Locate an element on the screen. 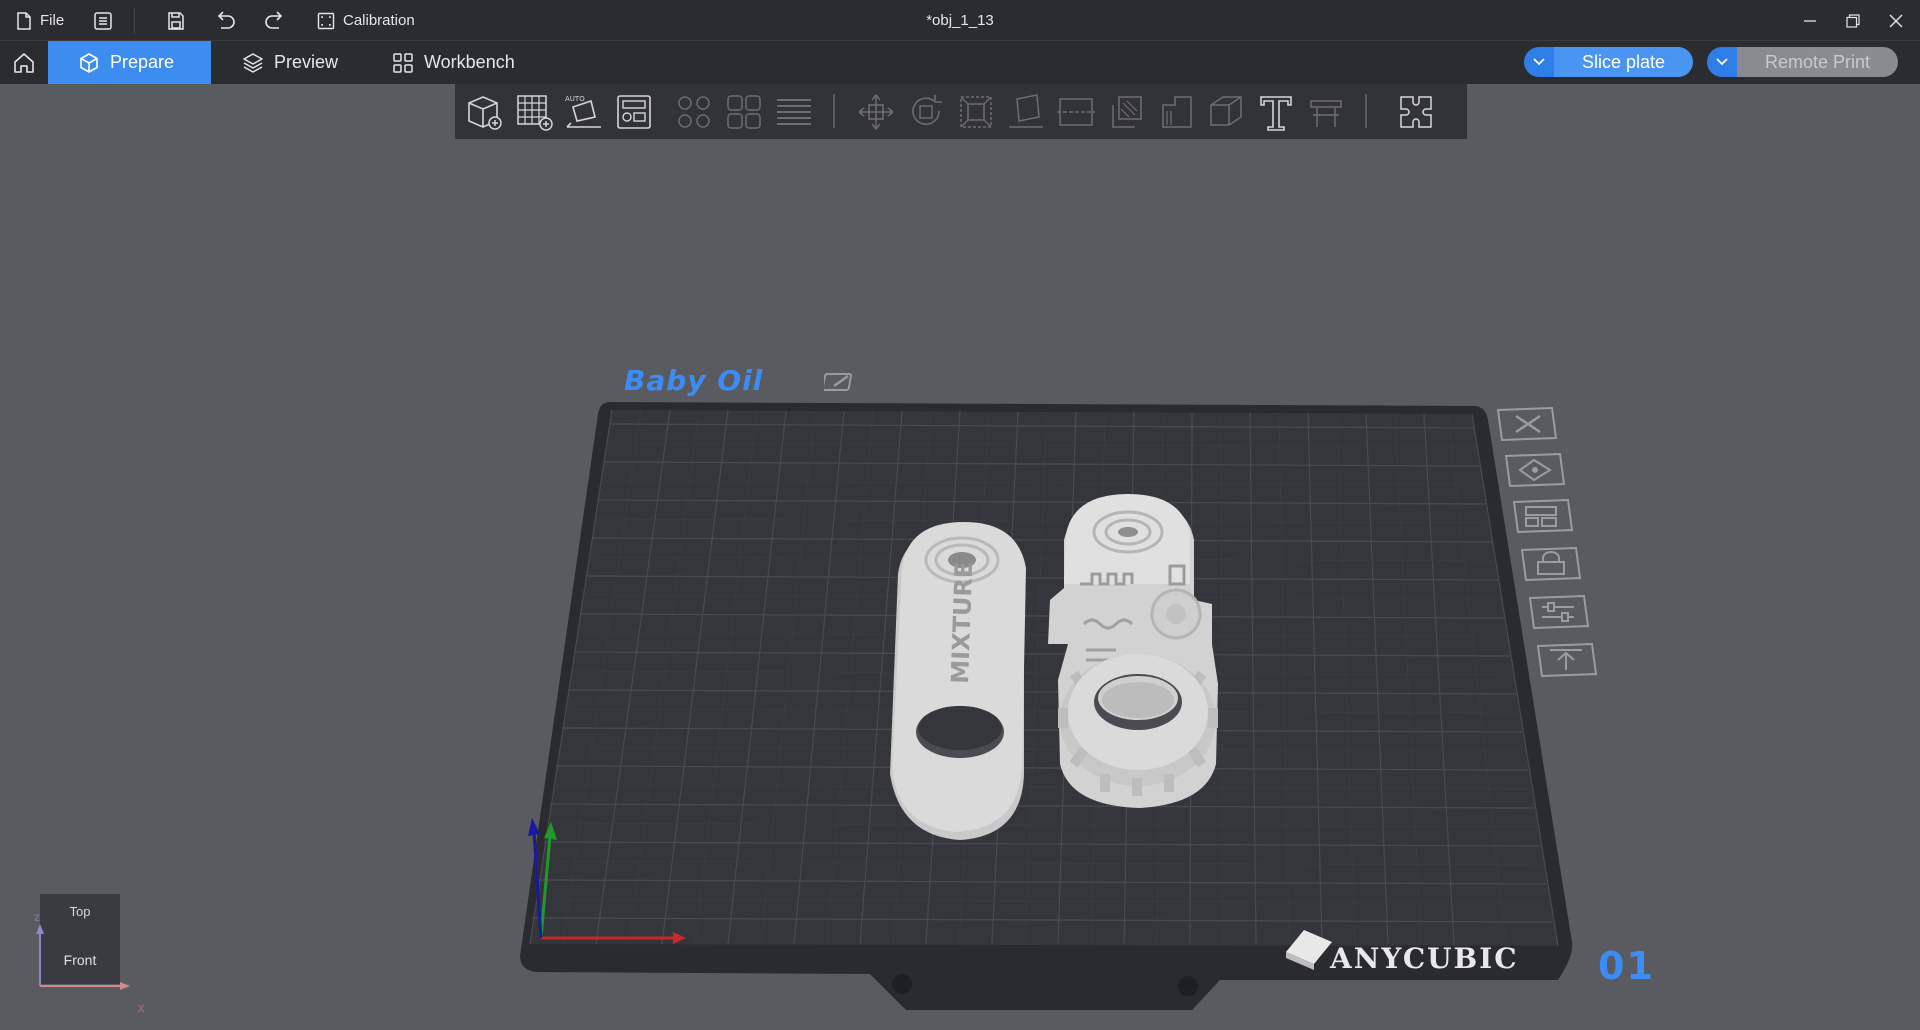 The image size is (1920, 1030). undo-button is located at coordinates (225, 20).